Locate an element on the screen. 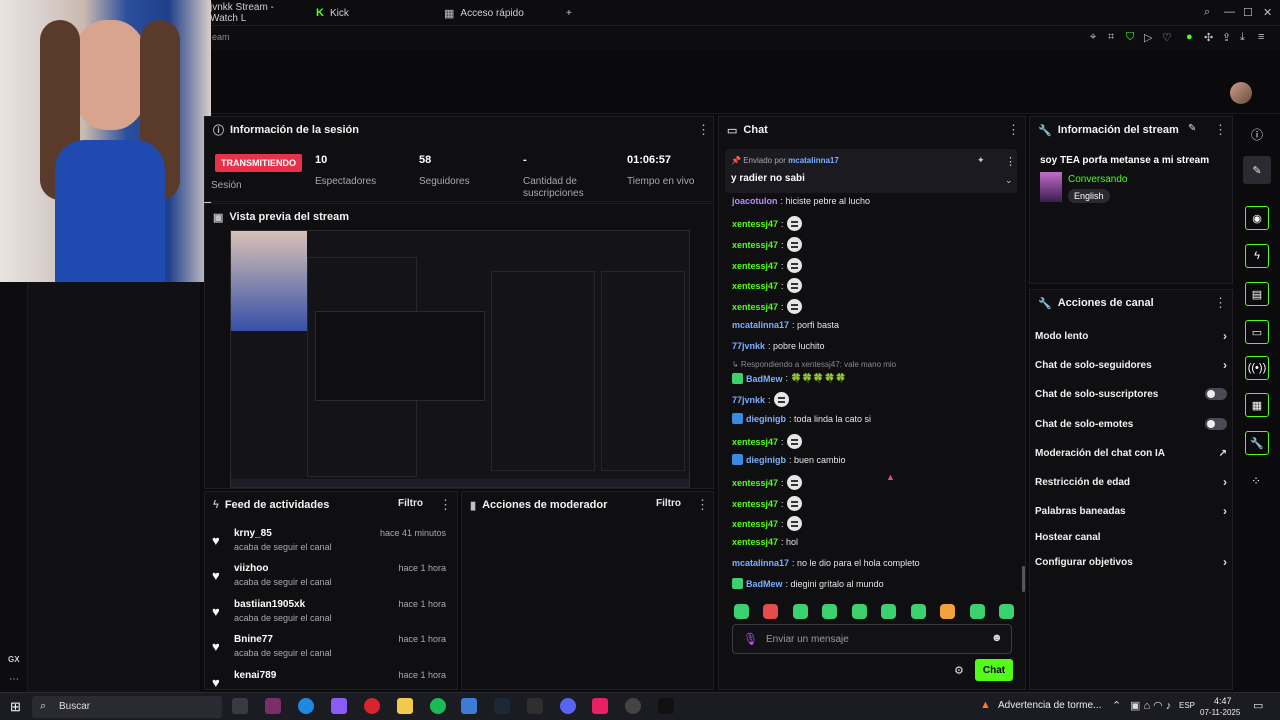  emoji-picker-icon: ☻ is located at coordinates (997, 638).